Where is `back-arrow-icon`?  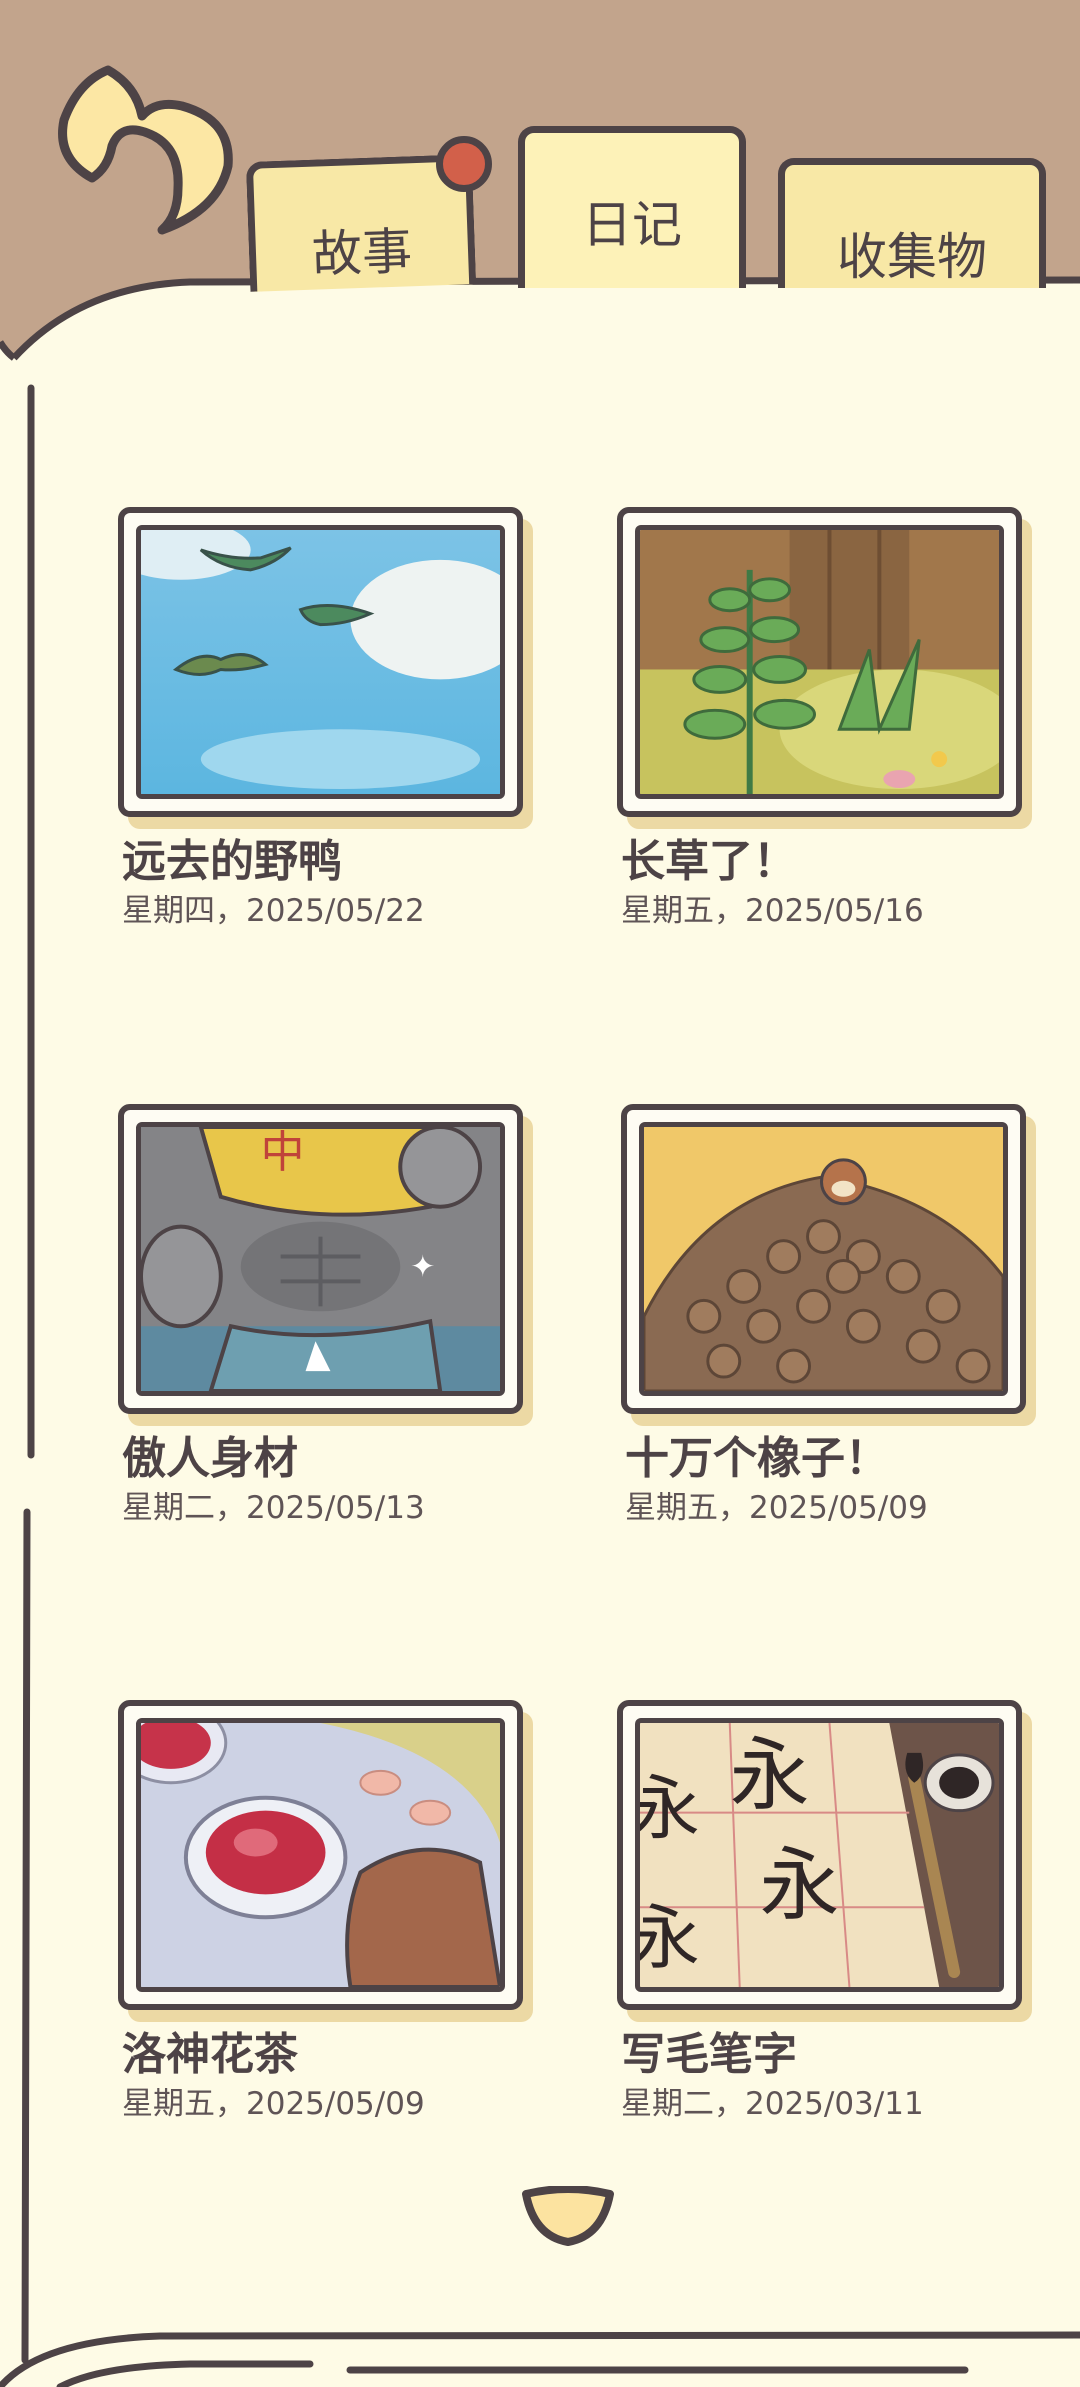 back-arrow-icon is located at coordinates (150, 148).